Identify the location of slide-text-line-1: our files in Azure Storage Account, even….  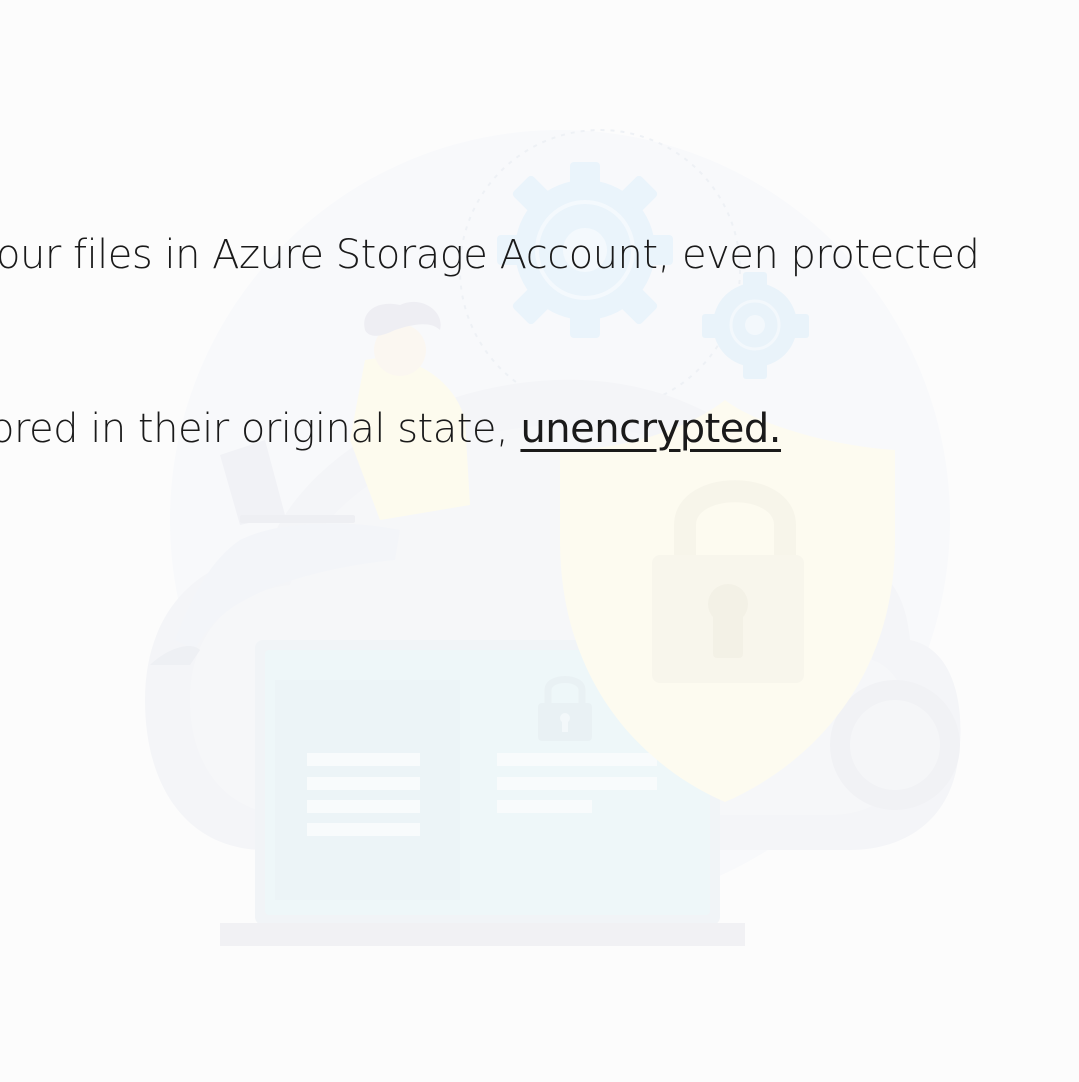
(490, 255).